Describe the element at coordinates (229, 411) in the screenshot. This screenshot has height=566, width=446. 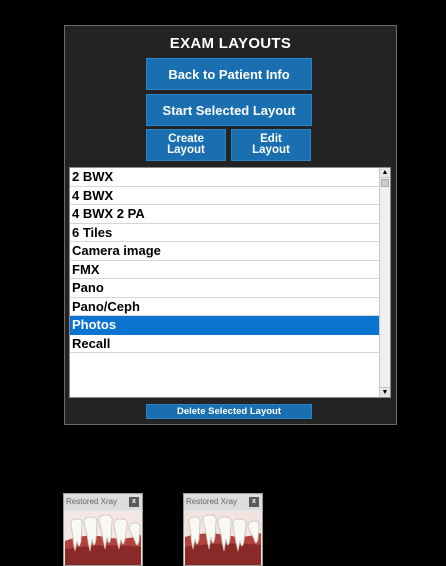
I see `delete-selected-layout-button: Delete Selected Layout` at that location.